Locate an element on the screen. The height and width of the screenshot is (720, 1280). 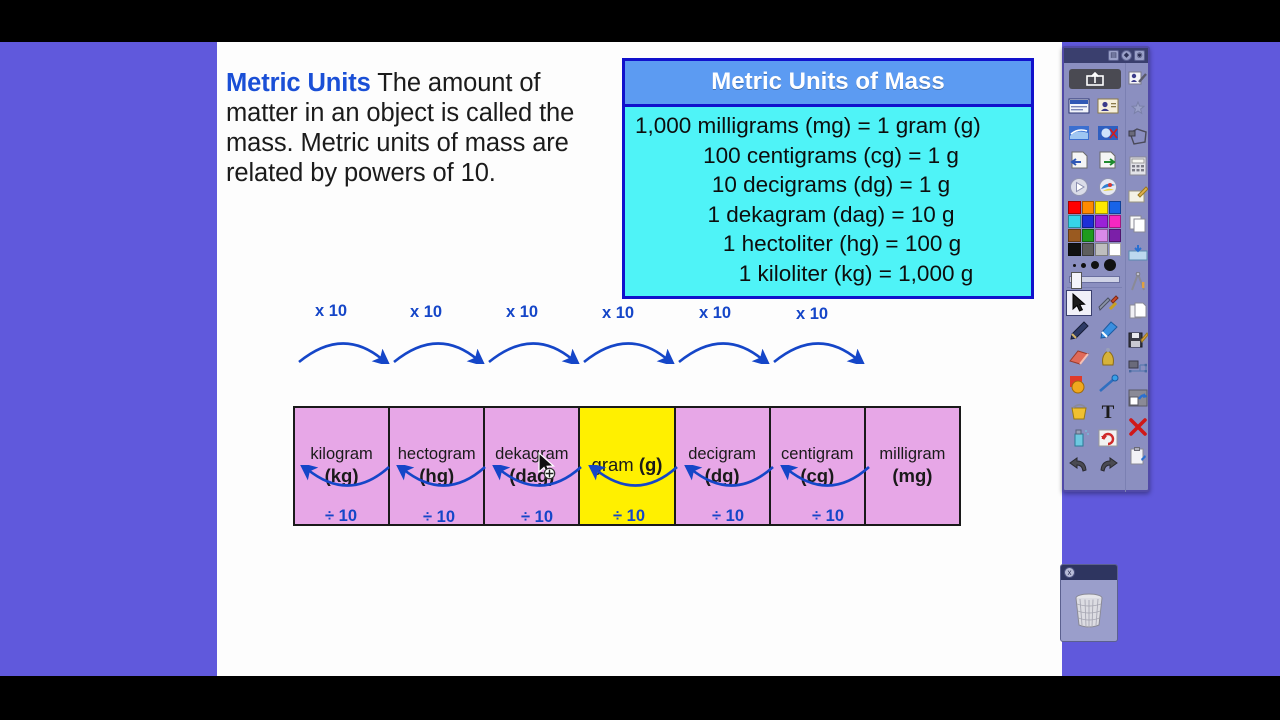
slider-track is located at coordinates (1094, 280).